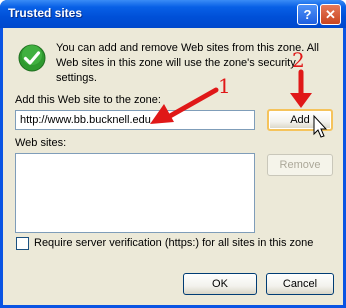 The image size is (346, 308). I want to click on help-icon: ?, so click(307, 14).